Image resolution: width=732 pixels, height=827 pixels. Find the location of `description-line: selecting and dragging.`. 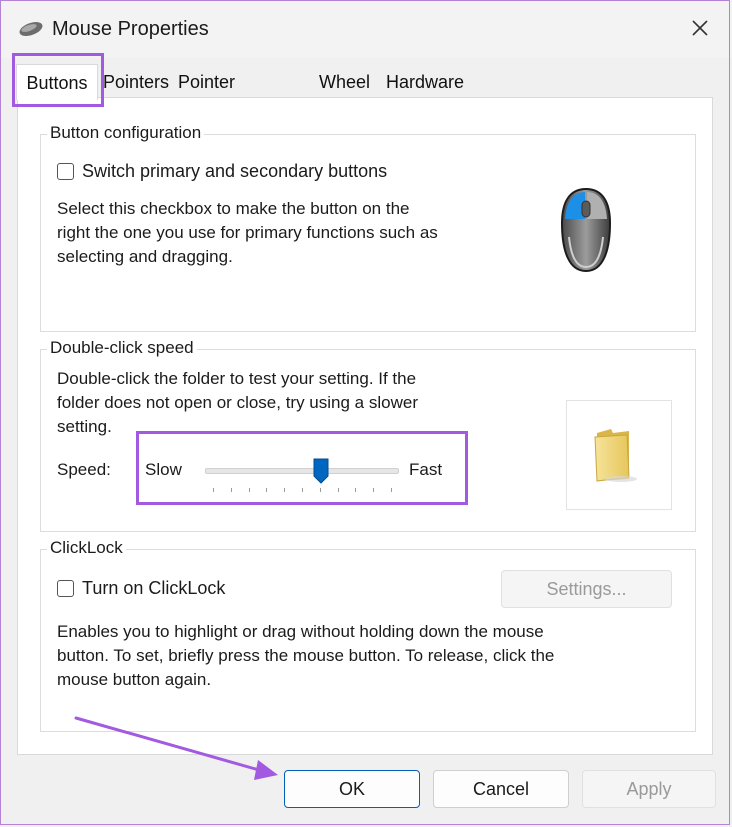

description-line: selecting and dragging. is located at coordinates (145, 256).